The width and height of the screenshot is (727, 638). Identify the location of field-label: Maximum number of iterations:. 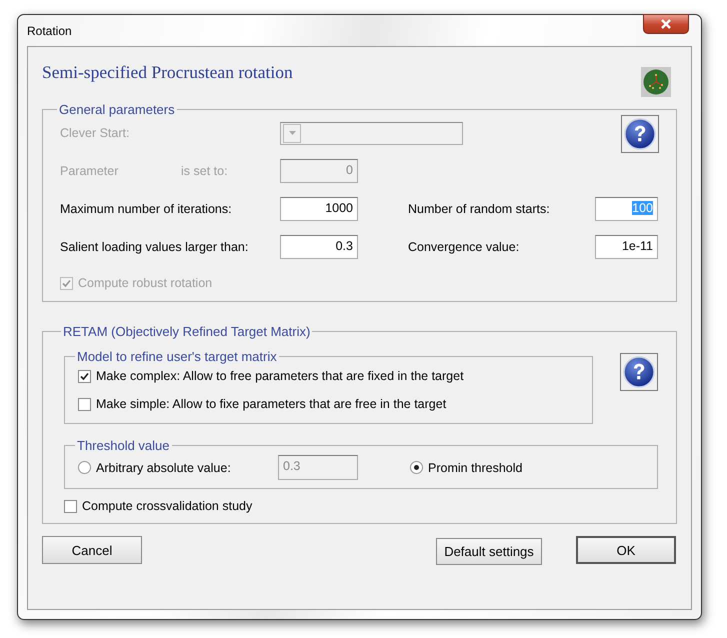
(146, 209).